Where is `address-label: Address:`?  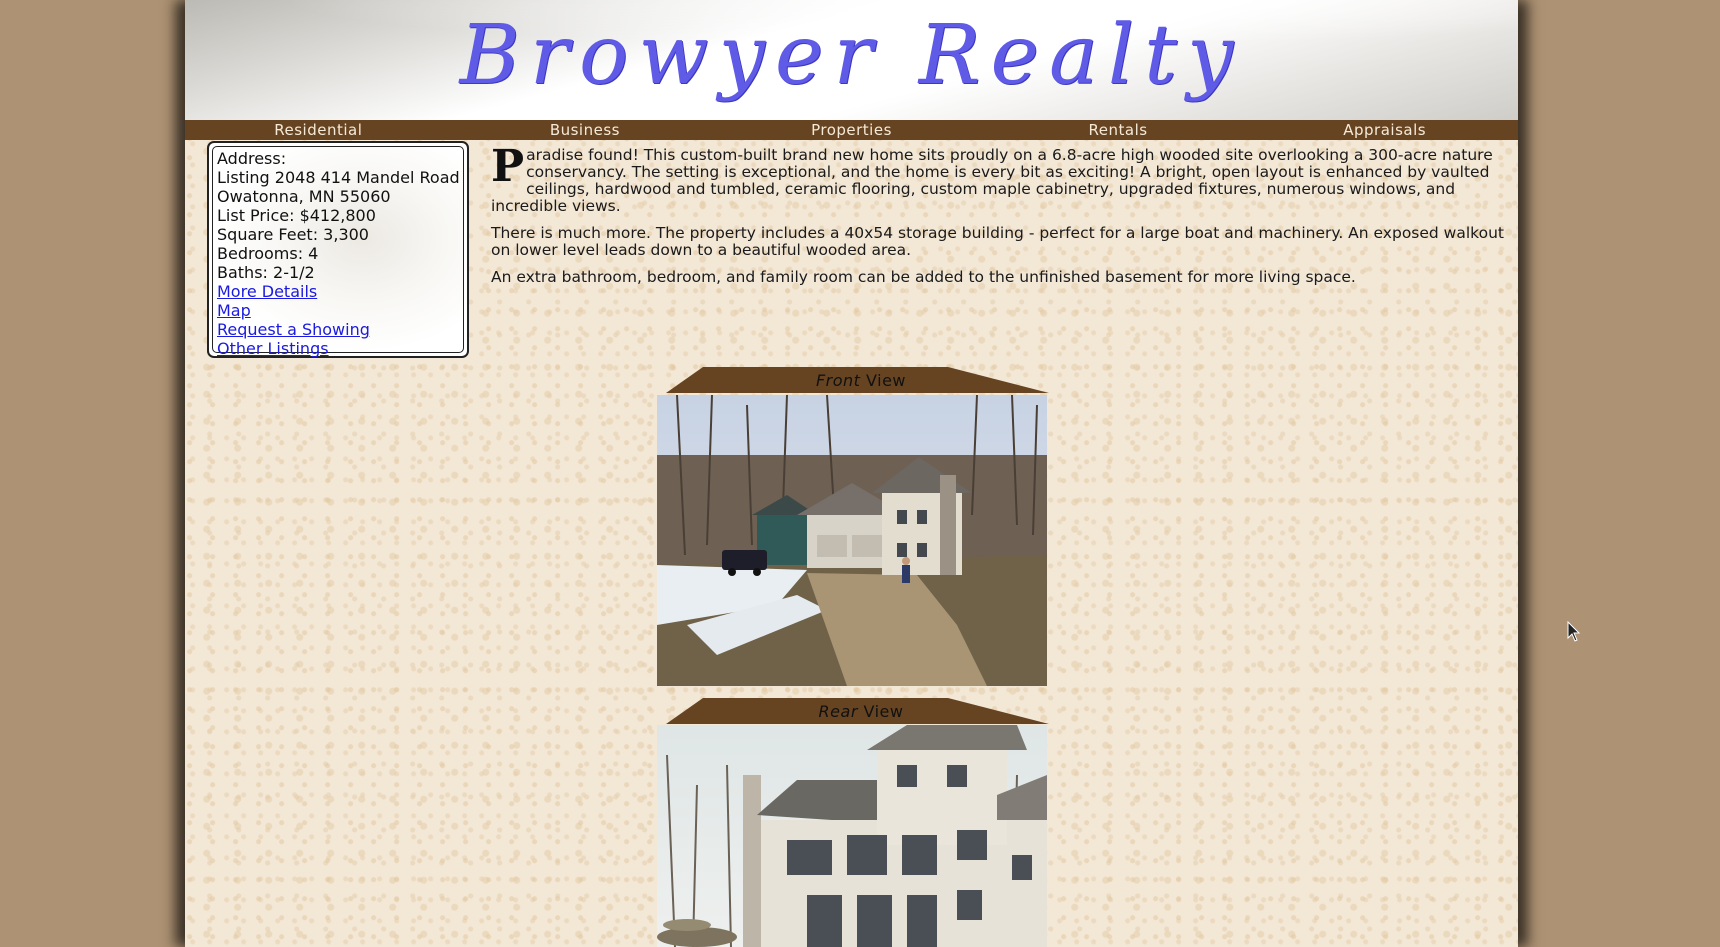 address-label: Address: is located at coordinates (252, 158).